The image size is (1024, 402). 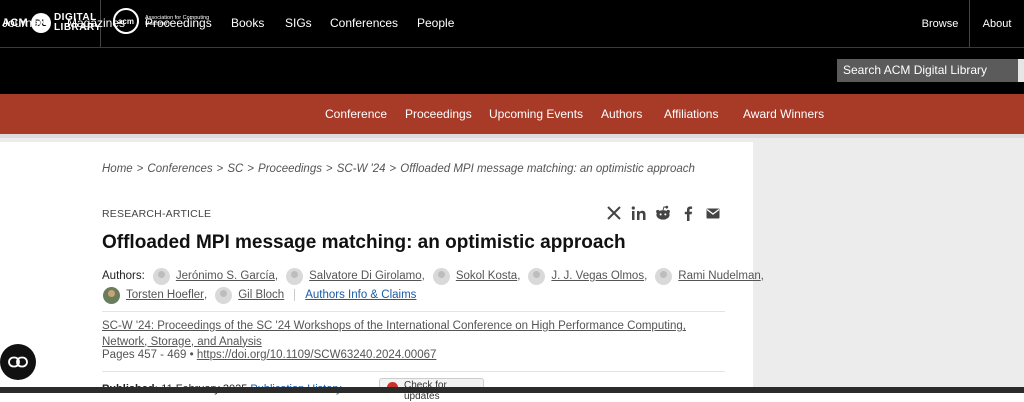 I want to click on search-input: Search ACM Digital Library, so click(x=927, y=70).